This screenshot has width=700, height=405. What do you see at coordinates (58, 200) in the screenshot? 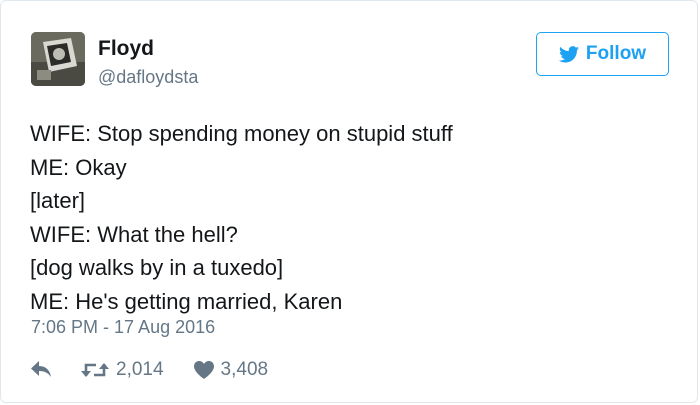
I see `tweet-line: [later]` at bounding box center [58, 200].